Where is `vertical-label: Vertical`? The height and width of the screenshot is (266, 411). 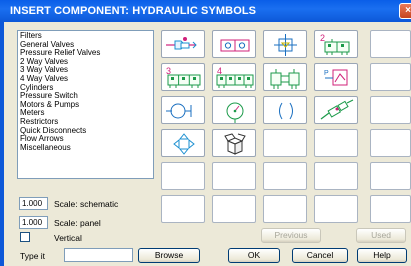
vertical-label: Vertical is located at coordinates (68, 238).